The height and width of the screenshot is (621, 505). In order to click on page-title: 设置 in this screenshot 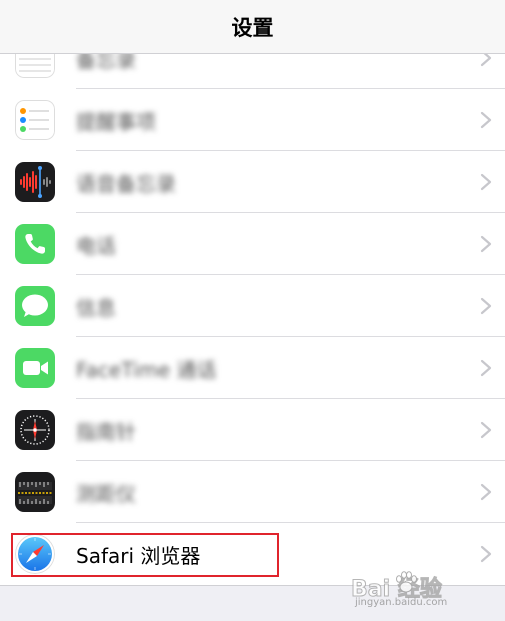, I will do `click(252, 27)`.